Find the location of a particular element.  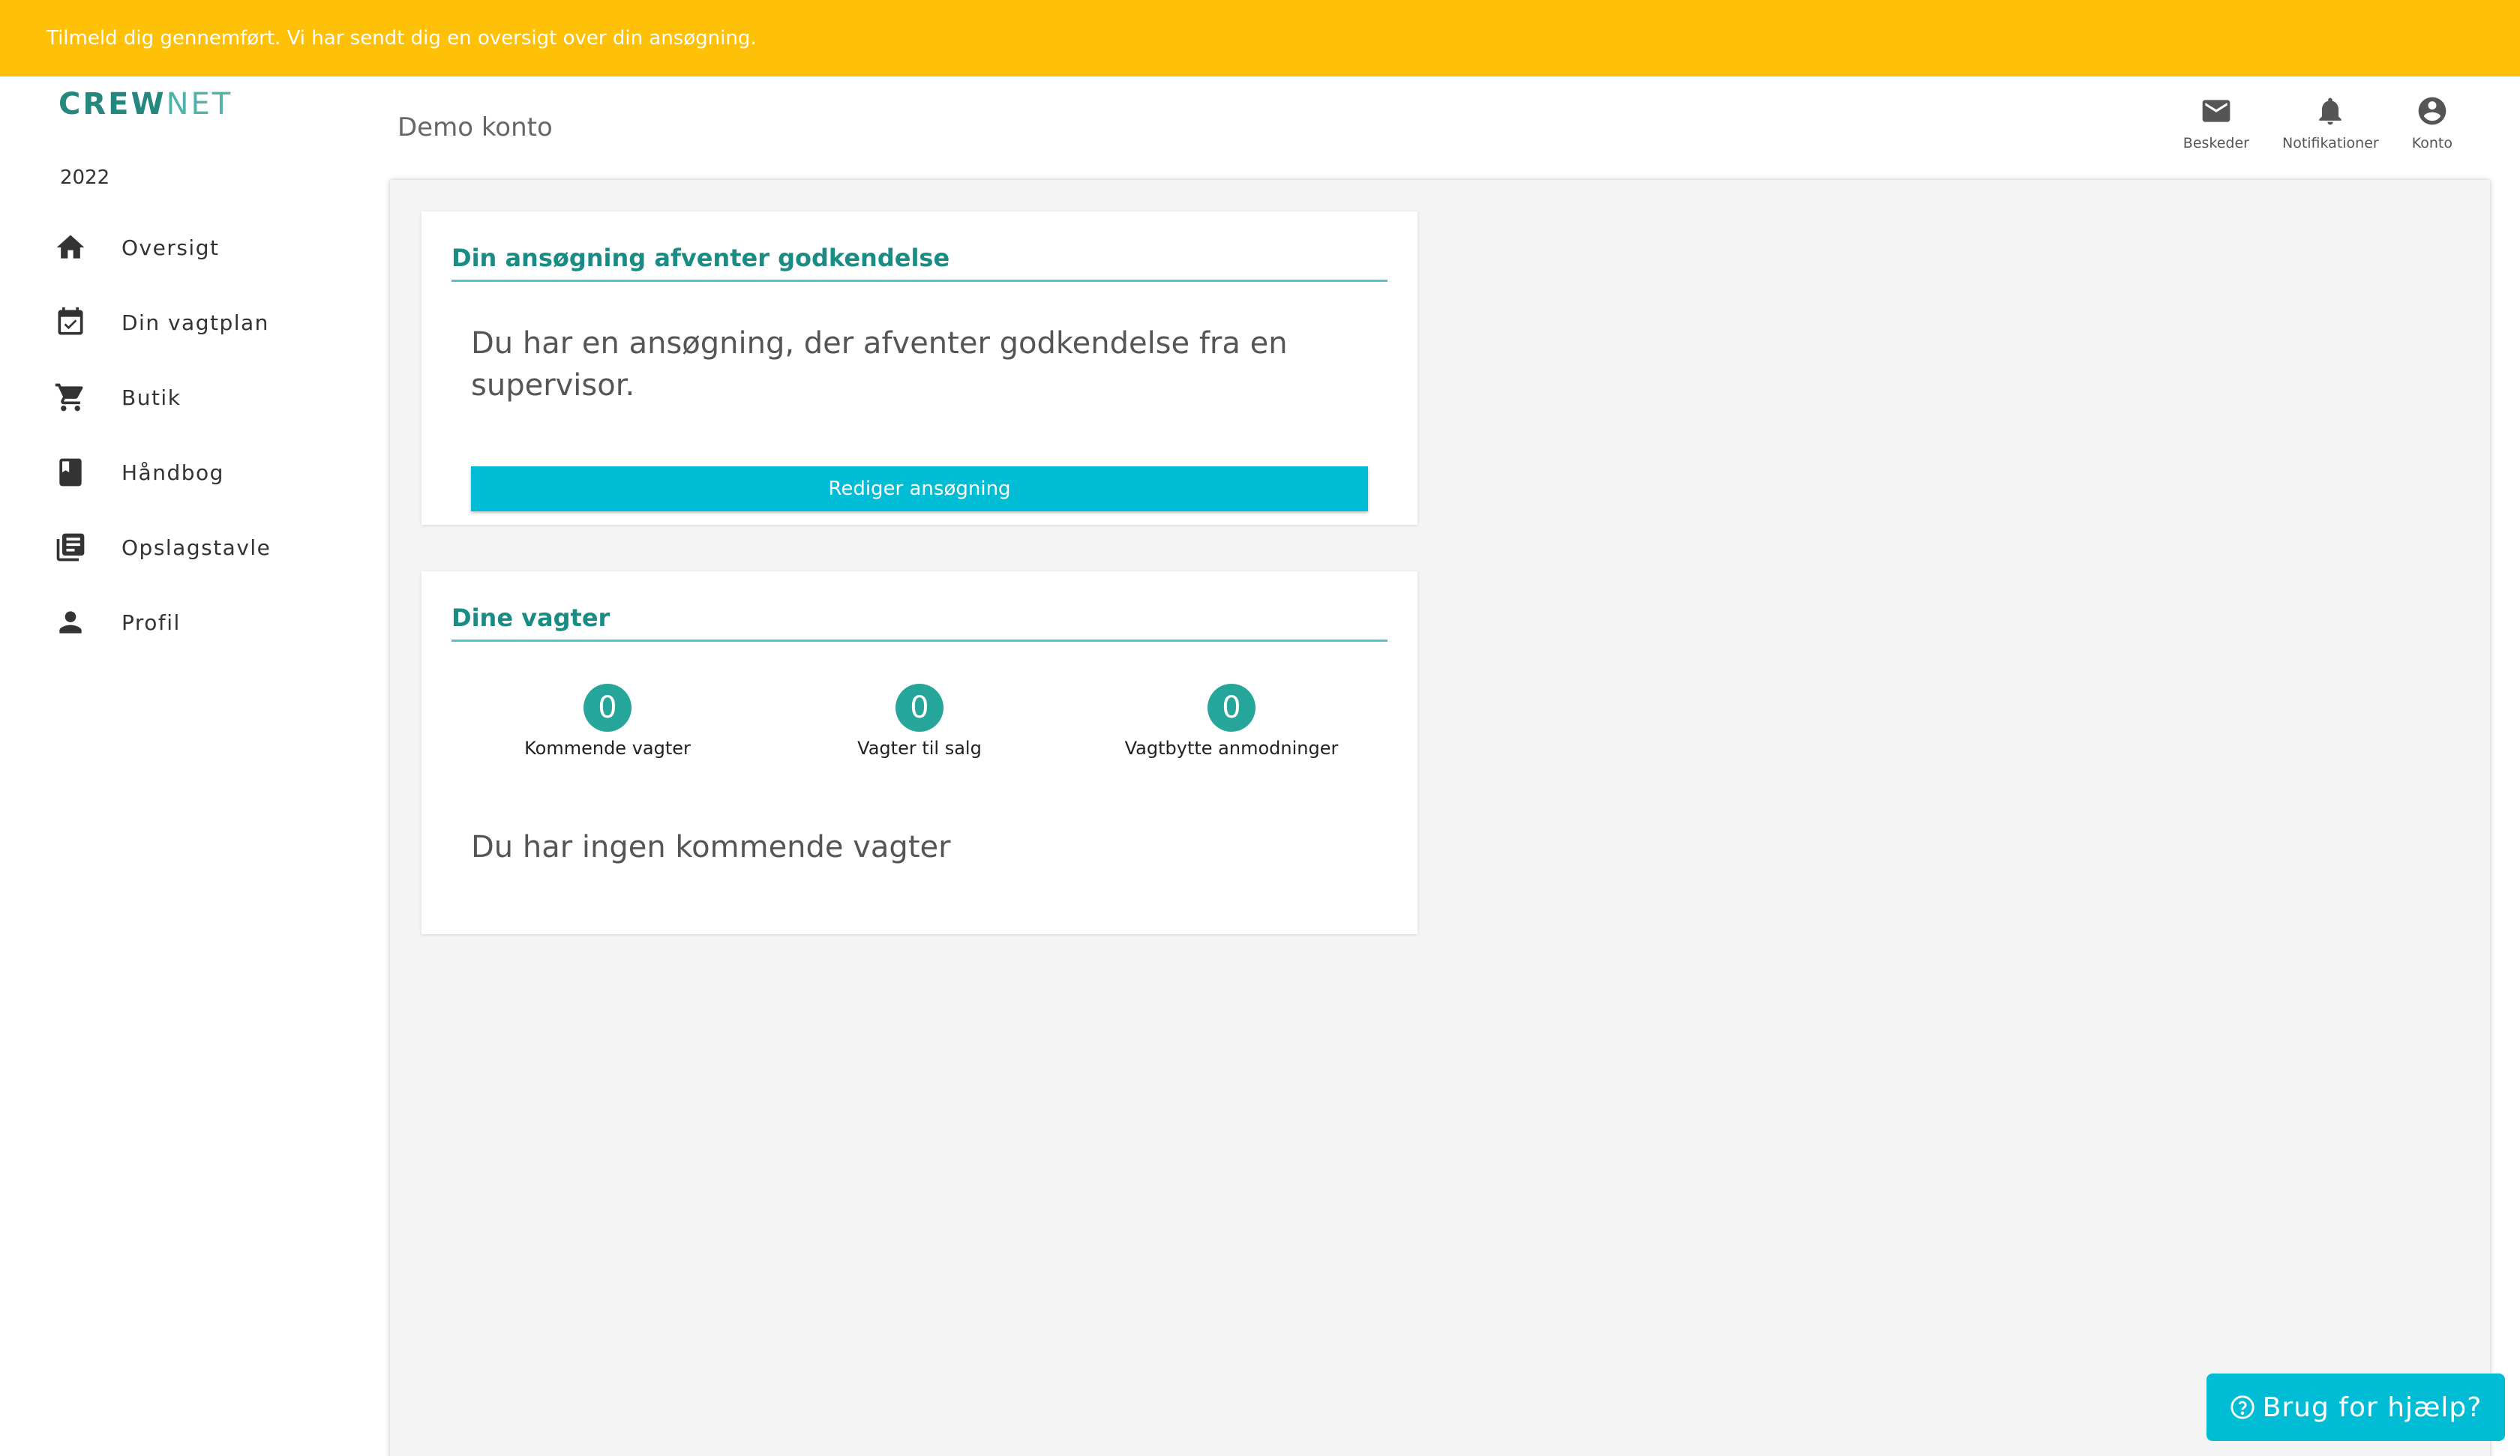

bell-icon is located at coordinates (2330, 111).